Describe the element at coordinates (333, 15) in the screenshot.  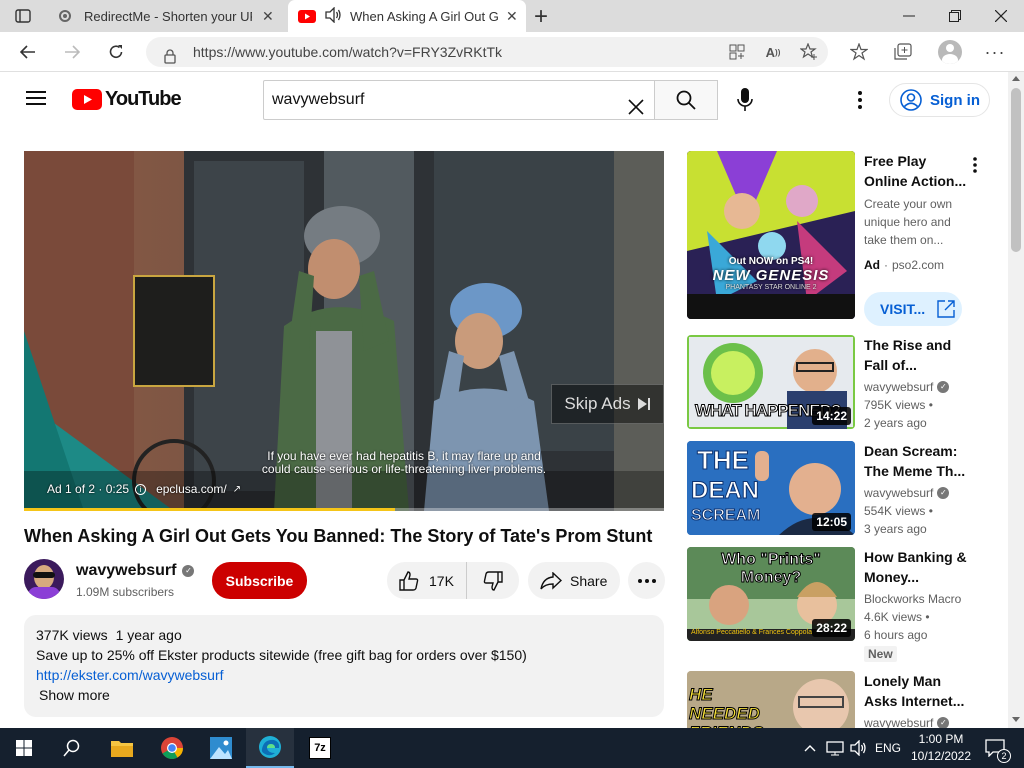
I see `speaker-icon` at that location.